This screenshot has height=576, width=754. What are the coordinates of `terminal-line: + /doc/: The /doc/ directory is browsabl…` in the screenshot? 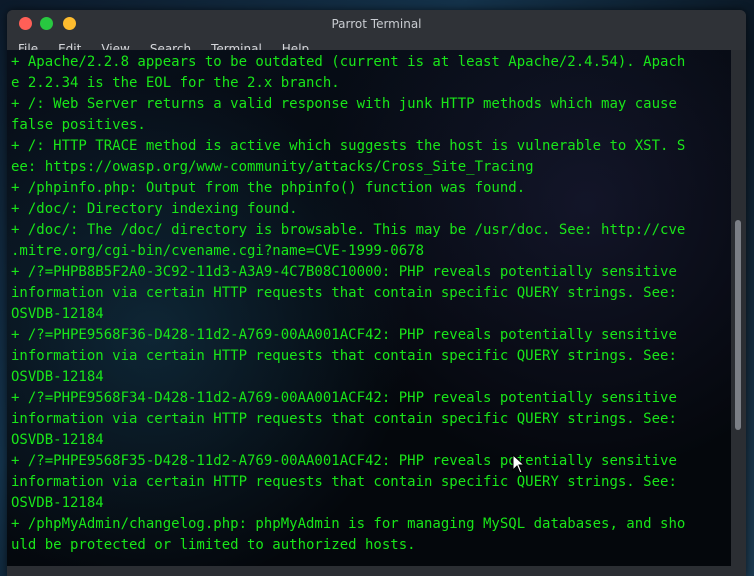 It's located at (348, 230).